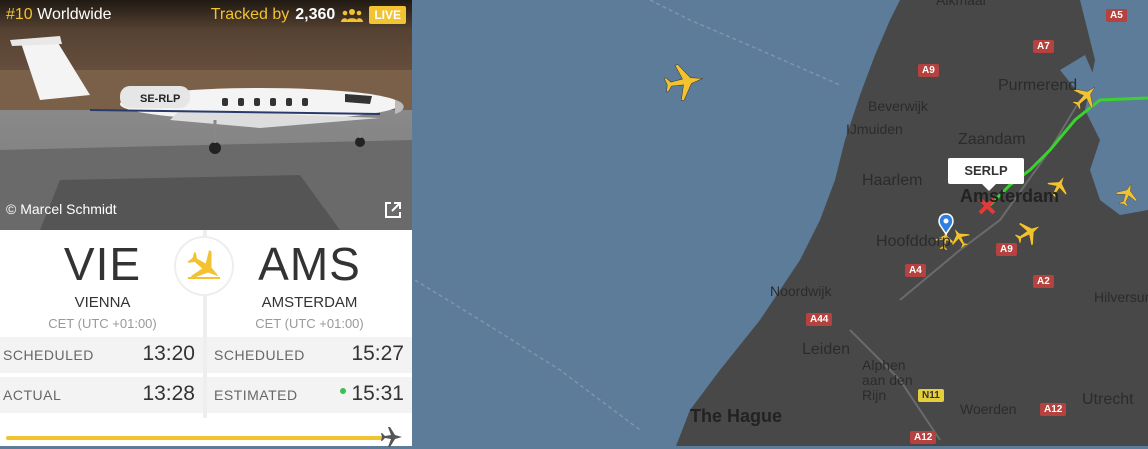  Describe the element at coordinates (387, 15) in the screenshot. I see `live-badge: LIVE` at that location.